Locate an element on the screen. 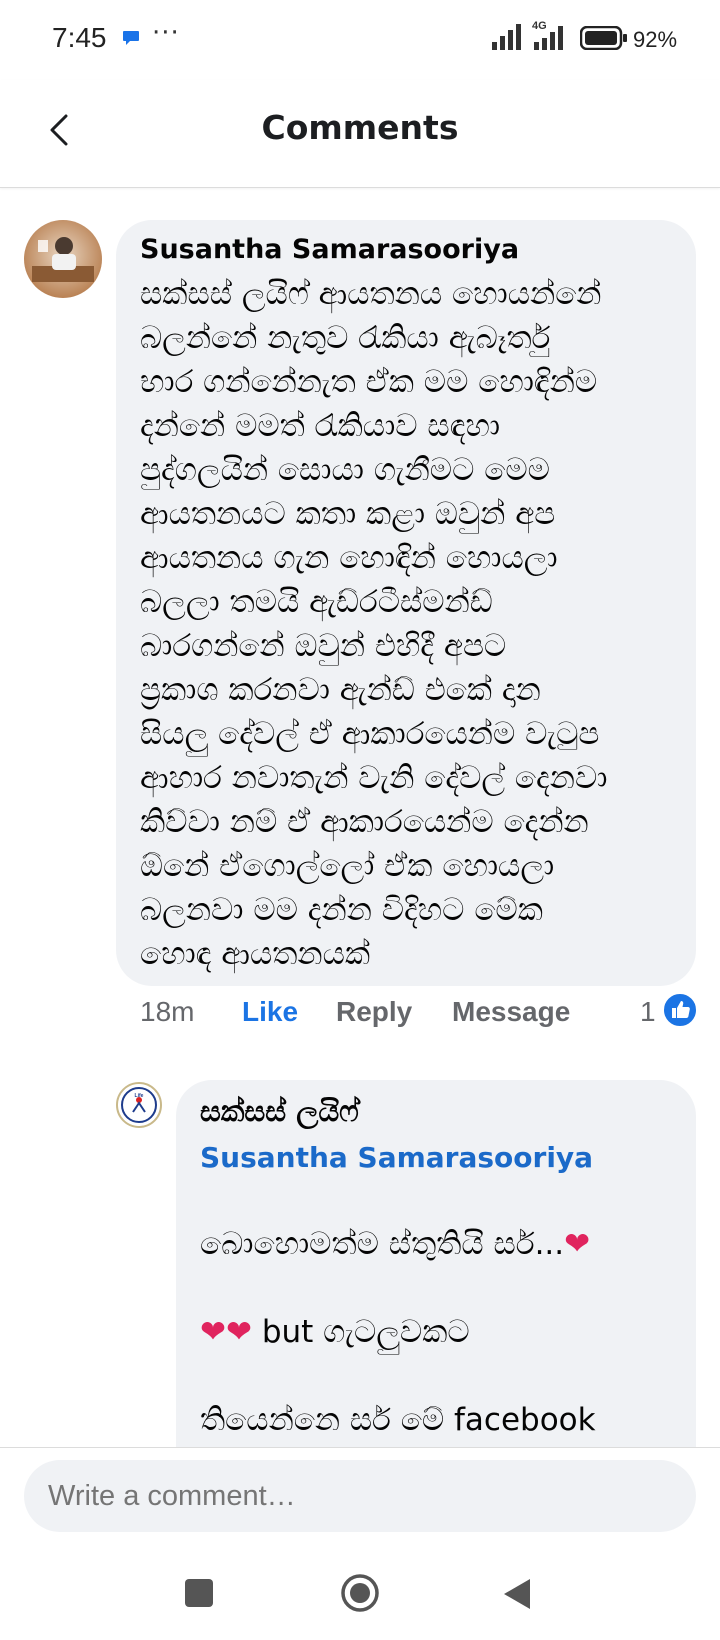  comment-author: Susantha Samarasooriya is located at coordinates (329, 249).